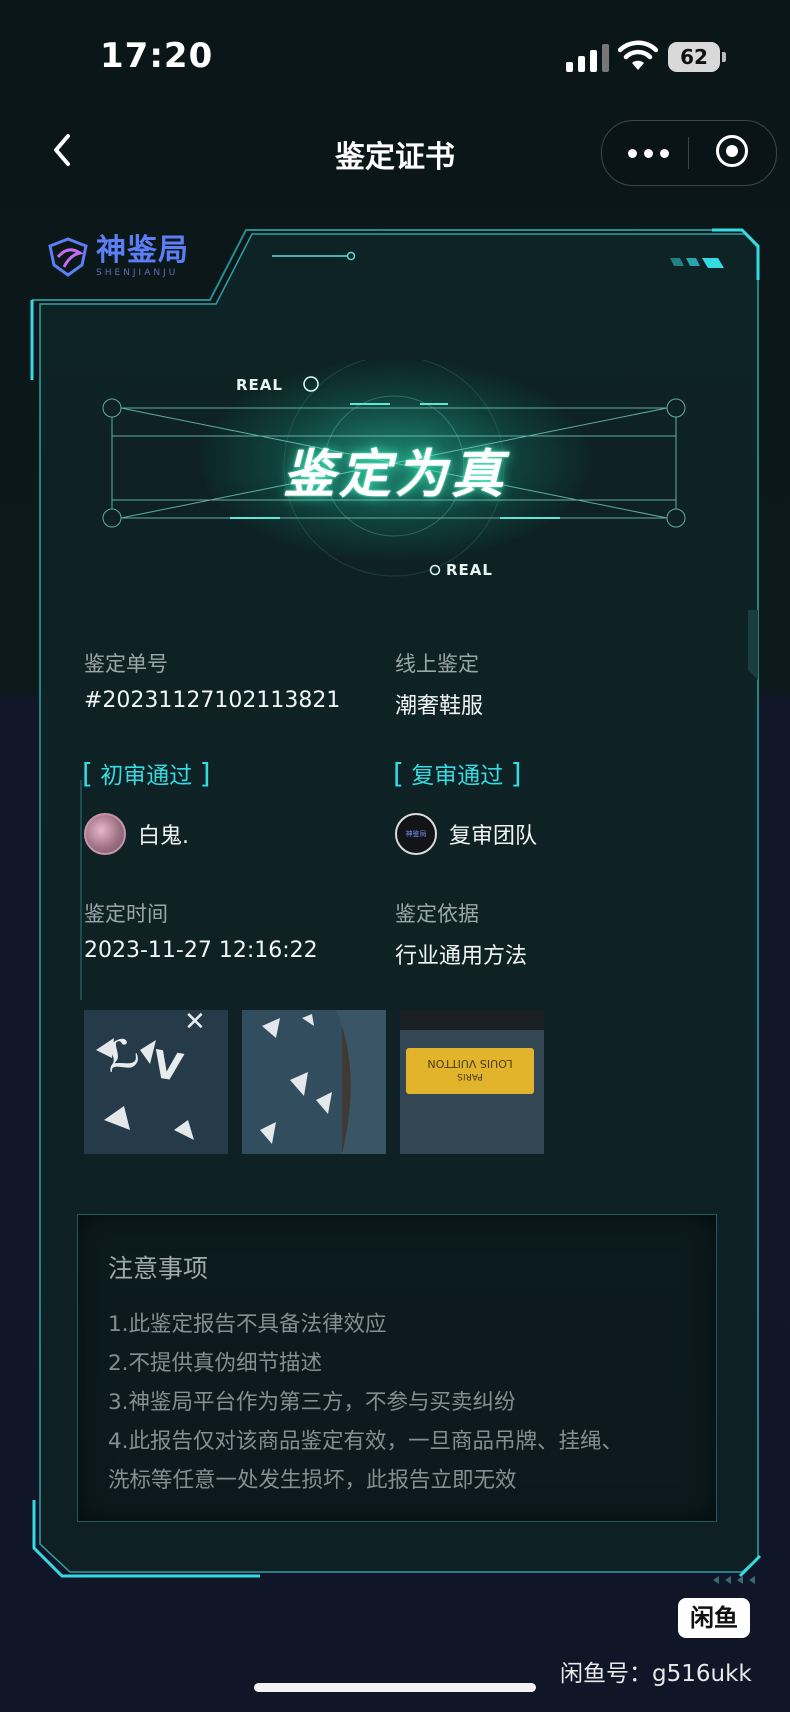  I want to click on more-icon, so click(648, 153).